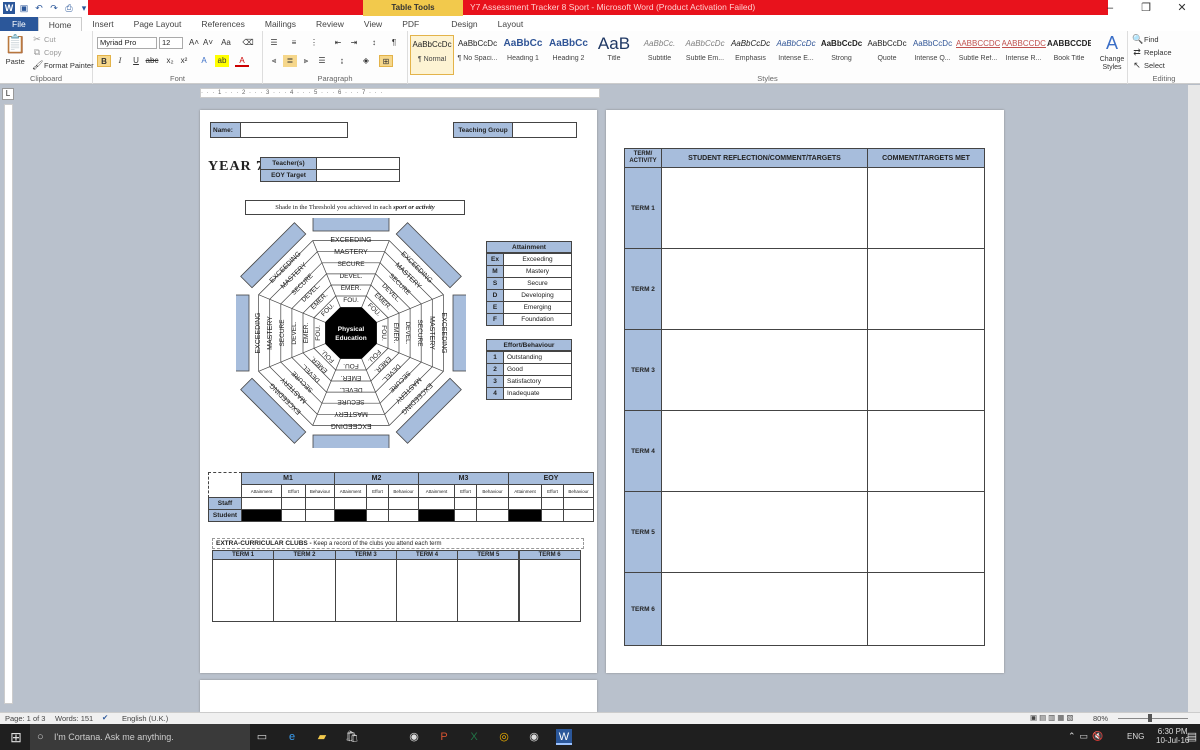 The image size is (1200, 750). What do you see at coordinates (373, 24) in the screenshot?
I see `tab-view: View` at bounding box center [373, 24].